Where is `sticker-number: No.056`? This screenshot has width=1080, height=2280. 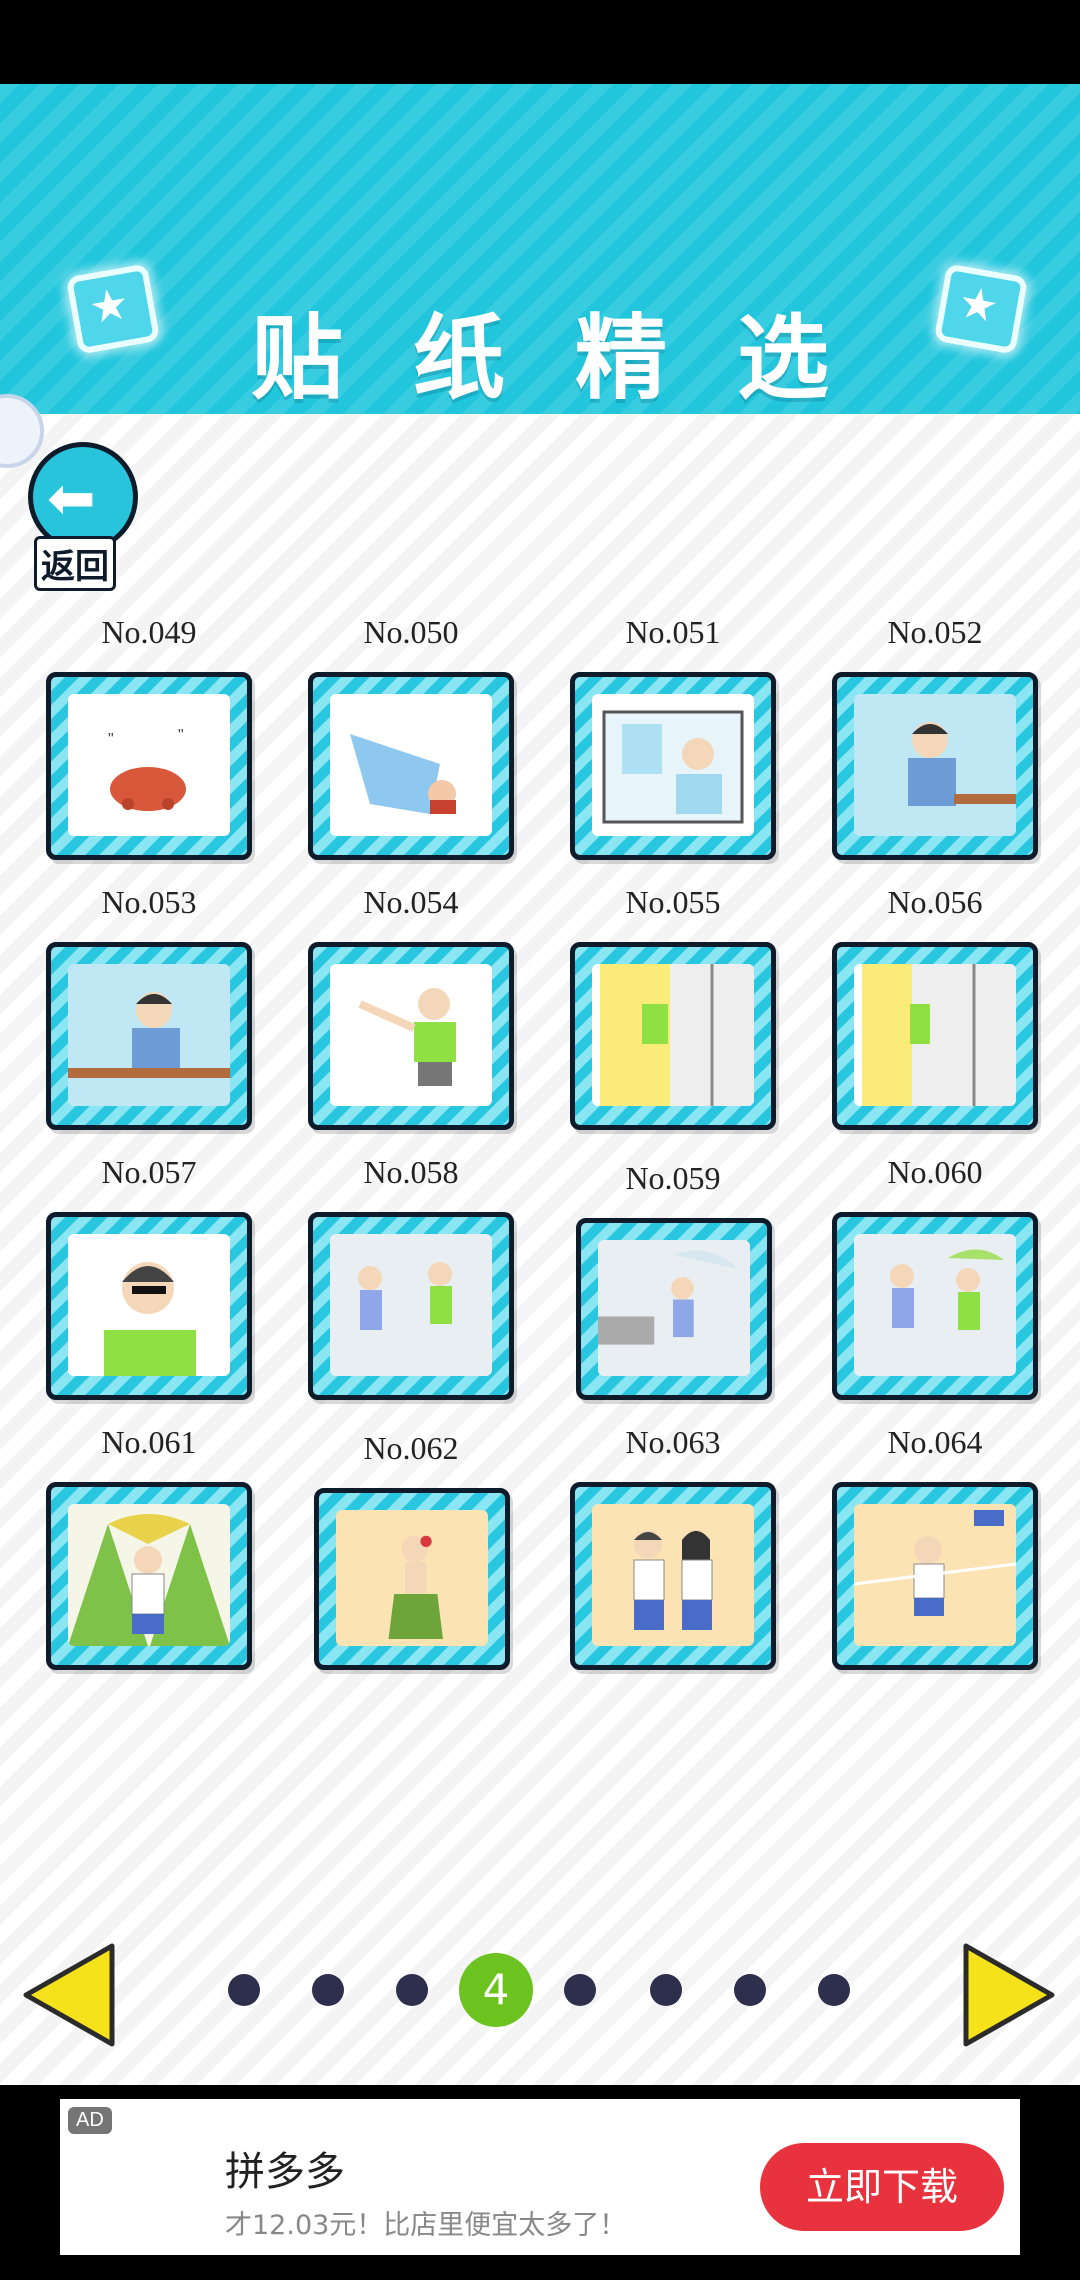
sticker-number: No.056 is located at coordinates (935, 902).